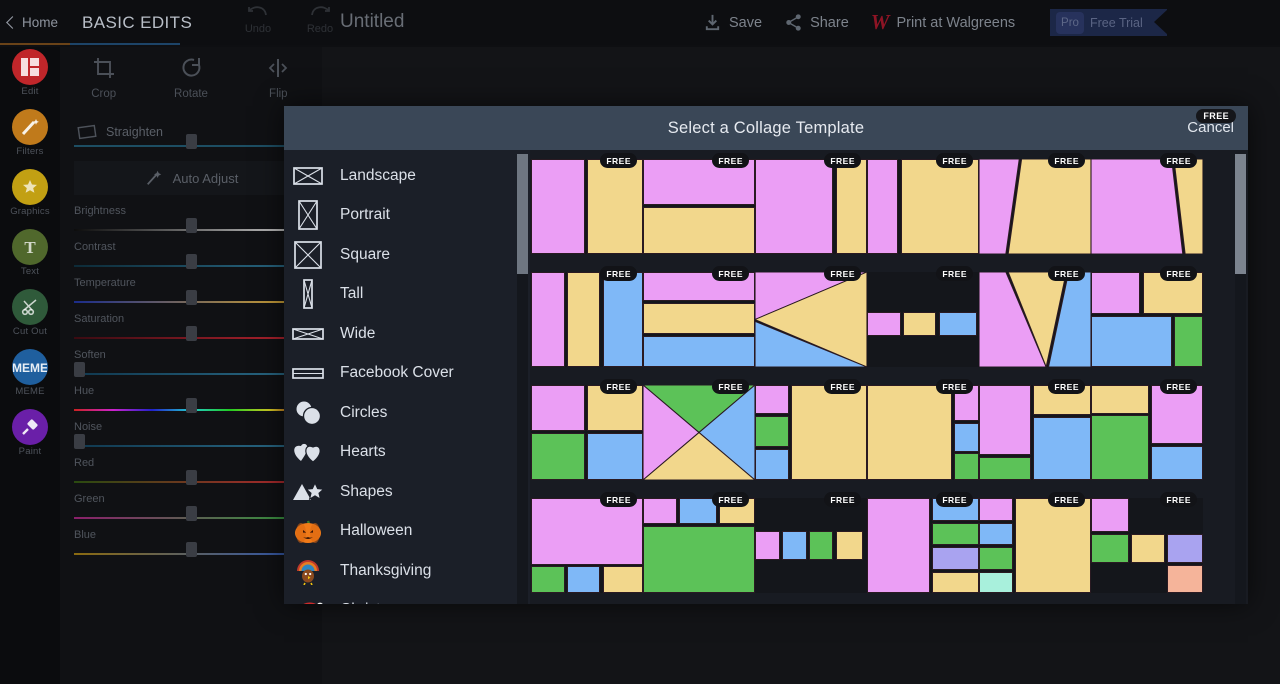 The height and width of the screenshot is (684, 1280). Describe the element at coordinates (522, 214) in the screenshot. I see `category-scroll-thumb` at that location.